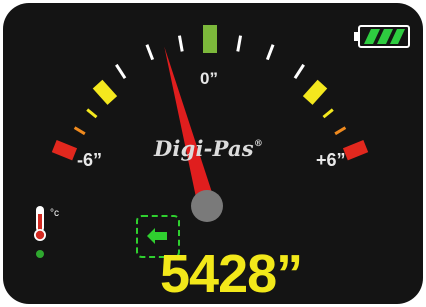  Describe the element at coordinates (209, 148) in the screenshot. I see `brand-logo: Digi-Pas®` at that location.